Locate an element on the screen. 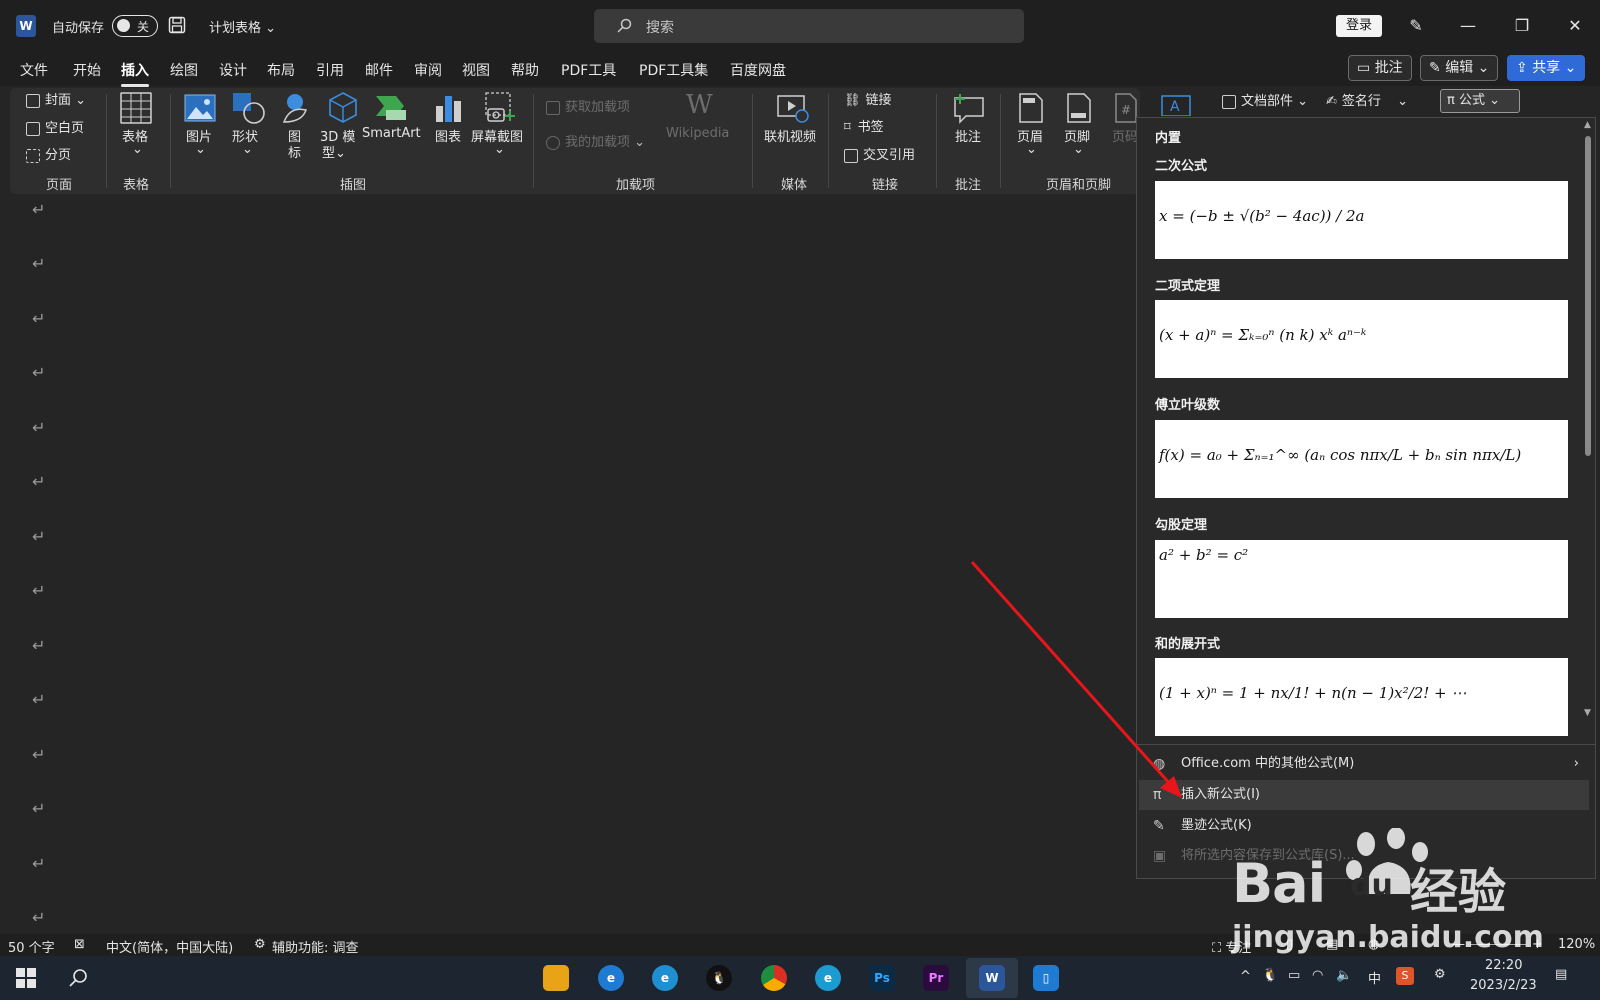 This screenshot has width=1600, height=1000. edge-icon: e is located at coordinates (828, 978).